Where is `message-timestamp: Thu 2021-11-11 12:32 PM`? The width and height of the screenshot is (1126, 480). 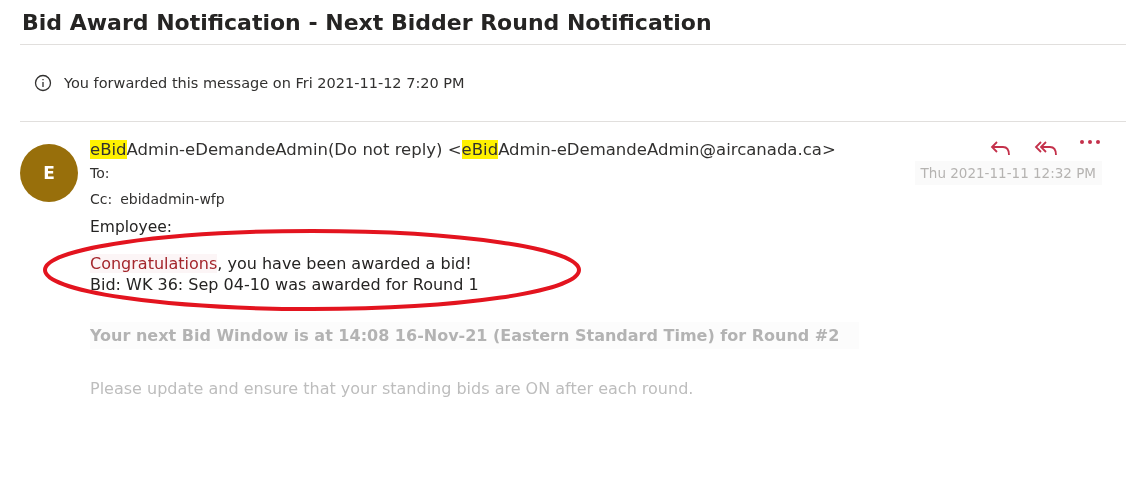 message-timestamp: Thu 2021-11-11 12:32 PM is located at coordinates (1008, 173).